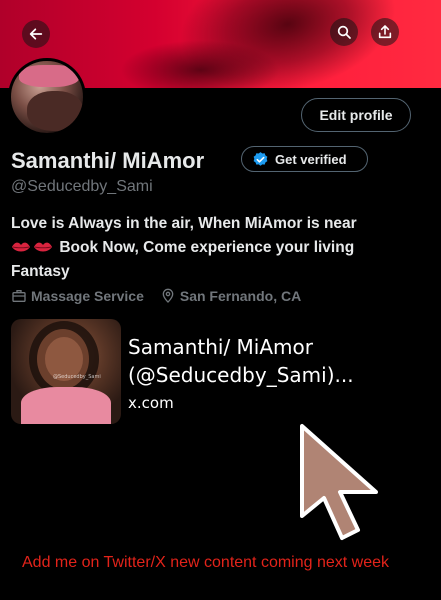  I want to click on verified-badge-icon, so click(260, 158).